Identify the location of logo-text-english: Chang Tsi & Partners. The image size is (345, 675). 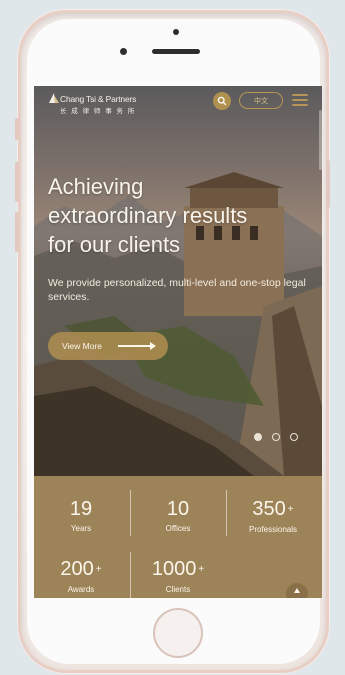
(98, 99).